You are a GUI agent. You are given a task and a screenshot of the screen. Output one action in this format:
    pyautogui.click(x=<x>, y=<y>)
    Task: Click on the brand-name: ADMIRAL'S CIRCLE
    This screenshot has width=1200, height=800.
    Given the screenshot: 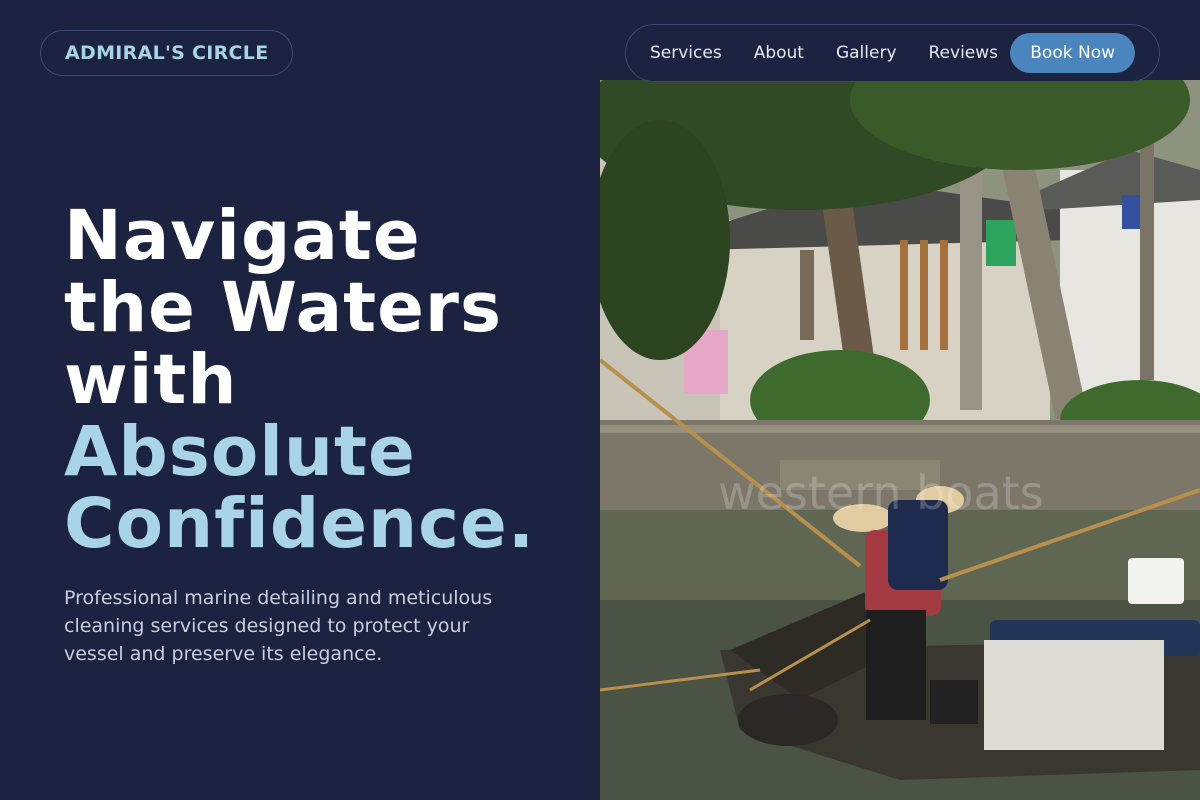 What is the action you would take?
    pyautogui.click(x=167, y=53)
    